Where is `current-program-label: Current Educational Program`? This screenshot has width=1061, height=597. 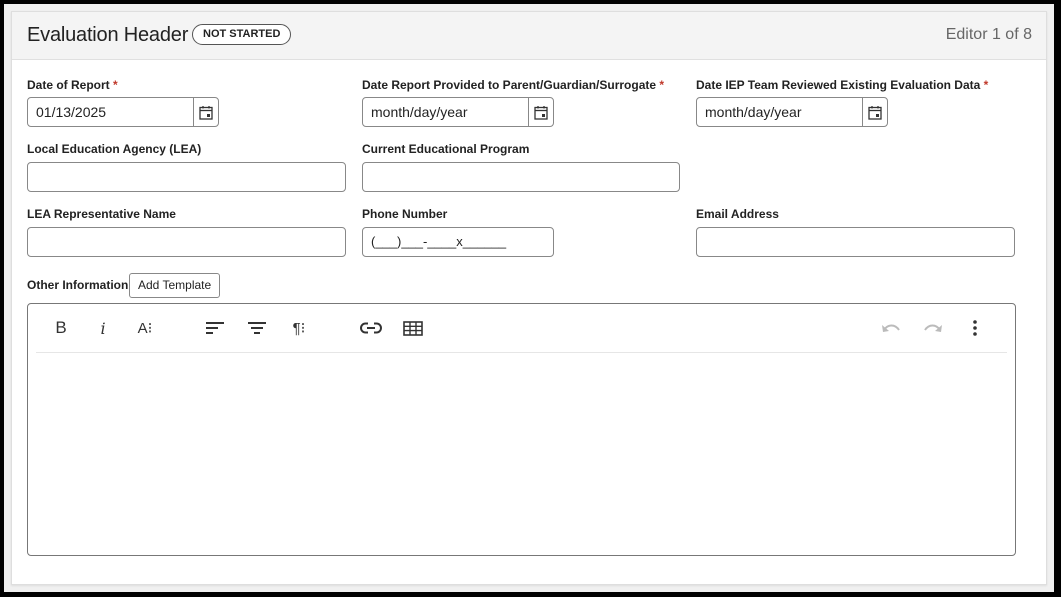
current-program-label: Current Educational Program is located at coordinates (446, 149).